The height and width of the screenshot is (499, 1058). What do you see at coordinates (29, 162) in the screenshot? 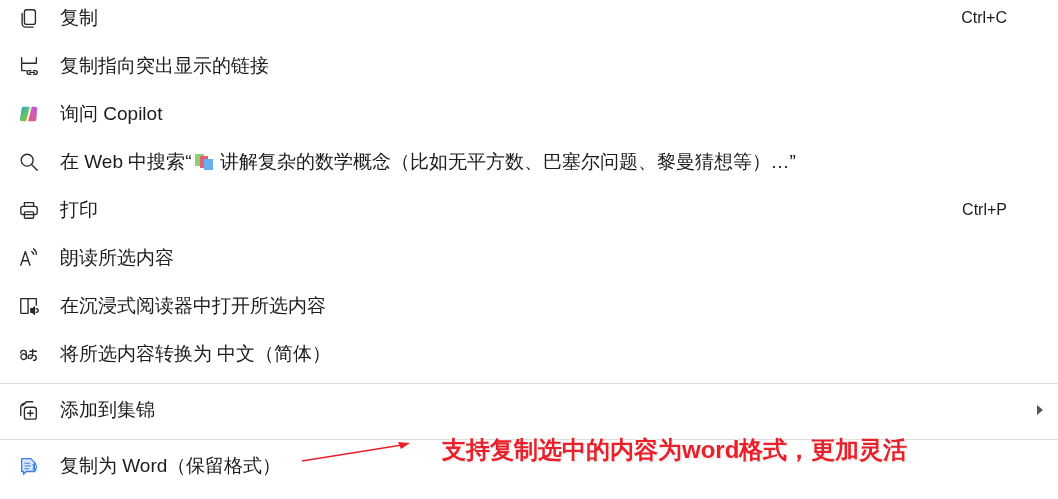
I see `search-icon` at bounding box center [29, 162].